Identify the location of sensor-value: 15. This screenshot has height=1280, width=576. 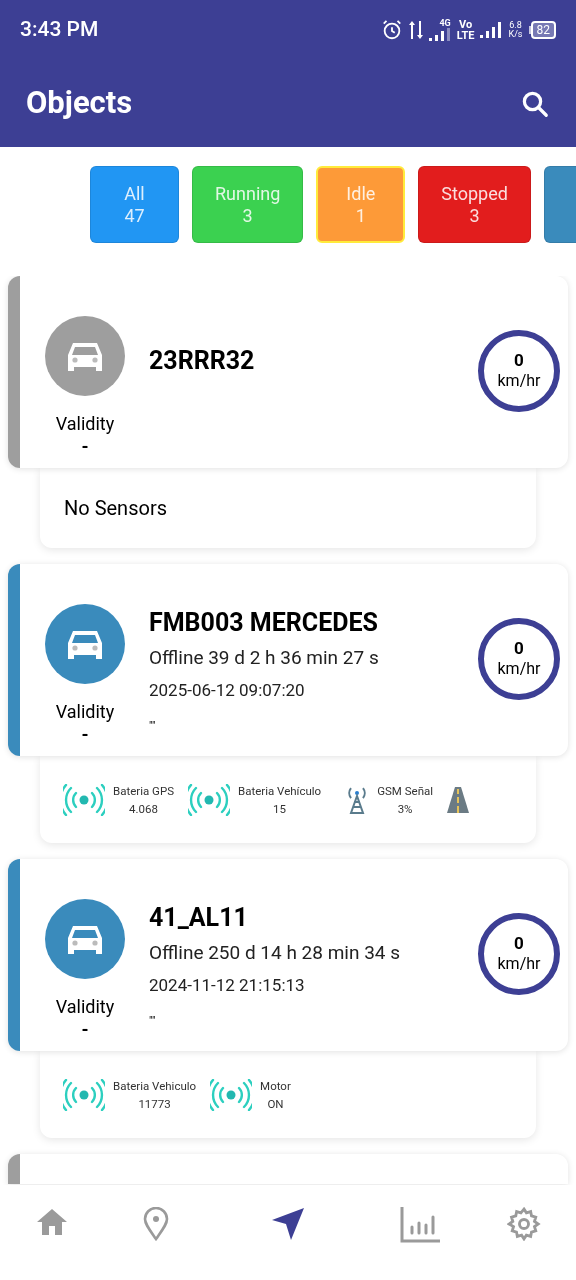
(280, 809).